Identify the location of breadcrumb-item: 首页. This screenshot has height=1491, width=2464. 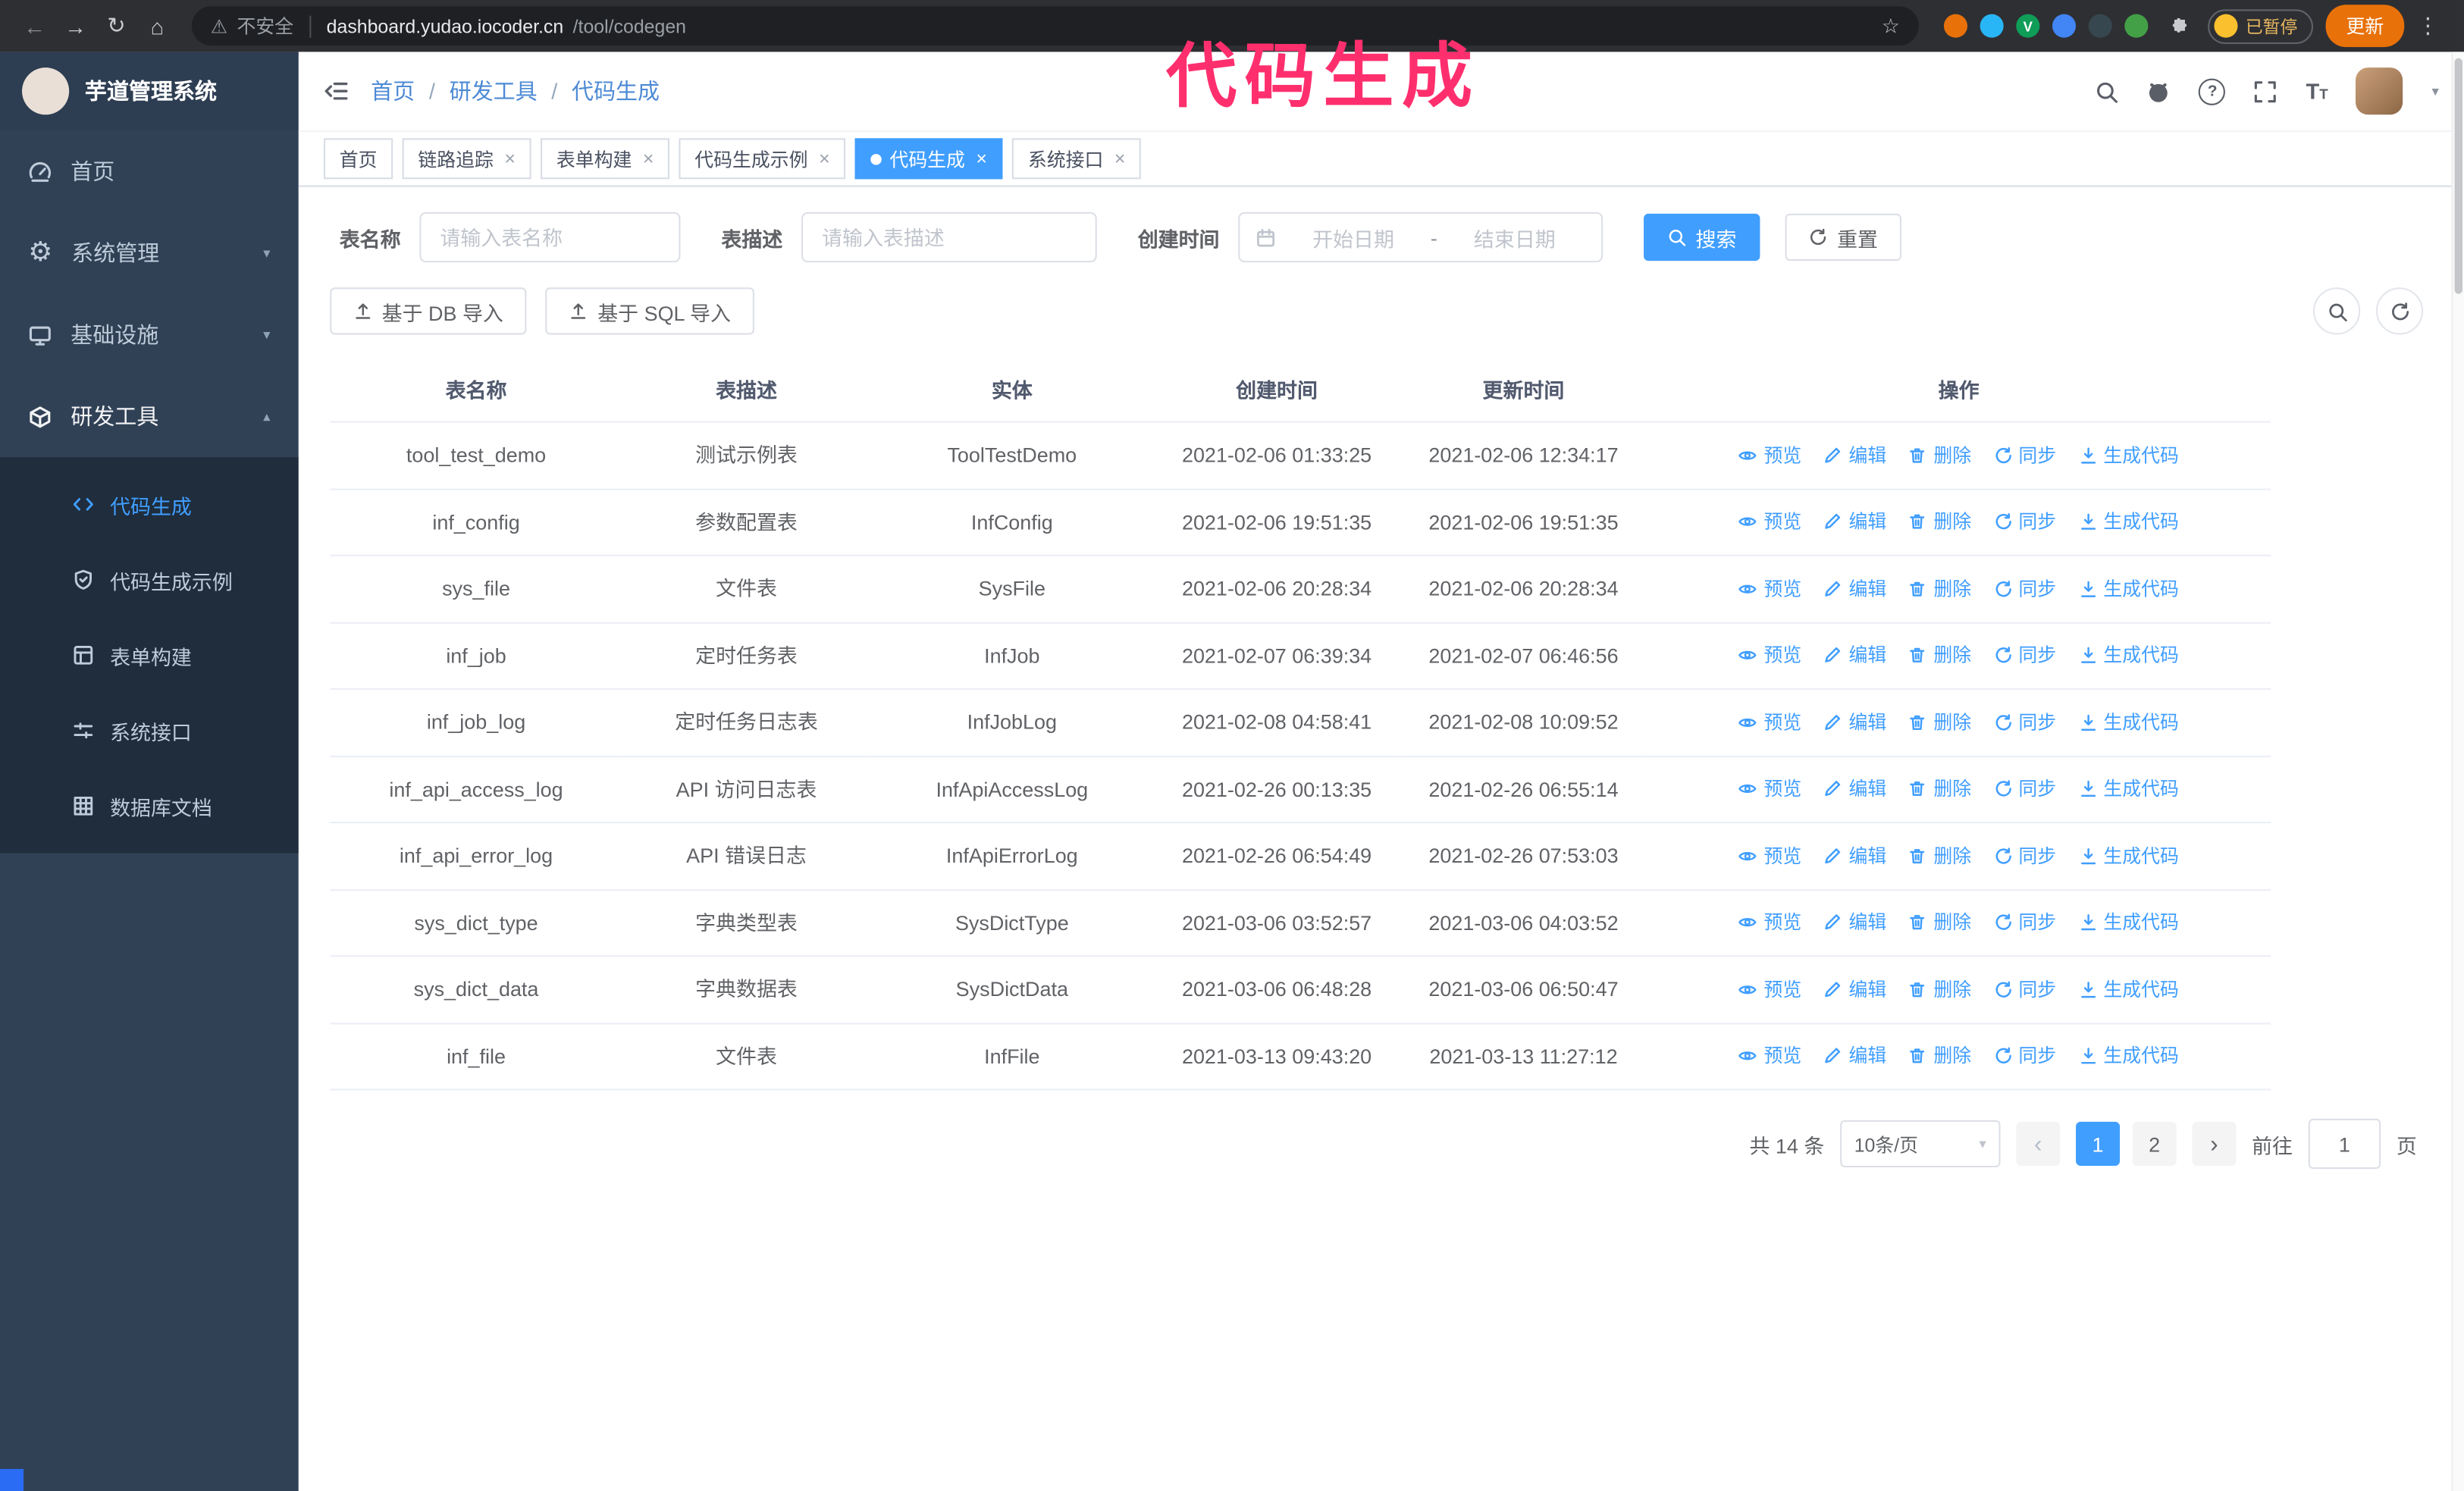
(393, 90).